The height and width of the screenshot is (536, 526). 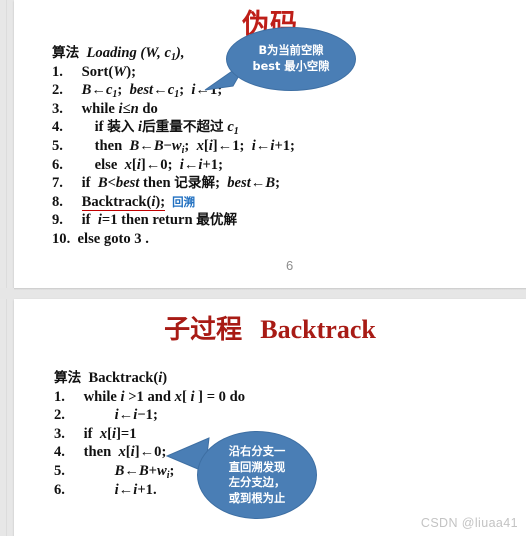 I want to click on left-gutter, so click(x=7, y=268).